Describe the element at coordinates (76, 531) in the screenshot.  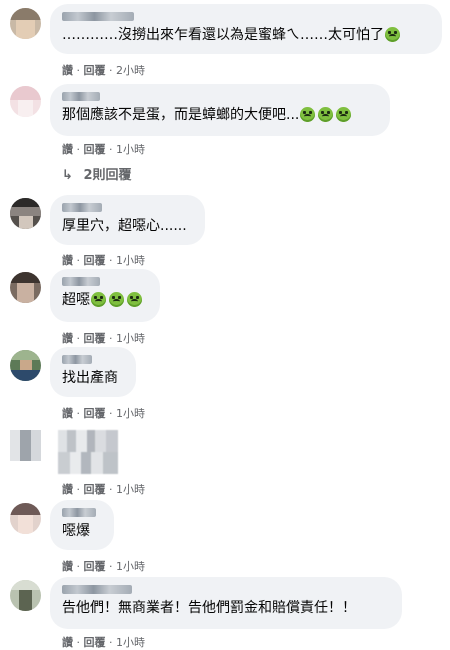
I see `comment-text: 噁爆` at that location.